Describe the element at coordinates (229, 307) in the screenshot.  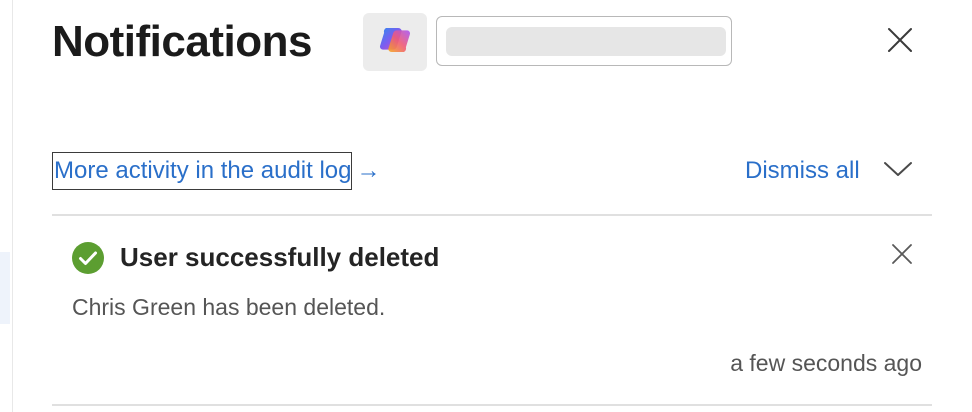
I see `notification-message: Chris Green has been deleted.` at that location.